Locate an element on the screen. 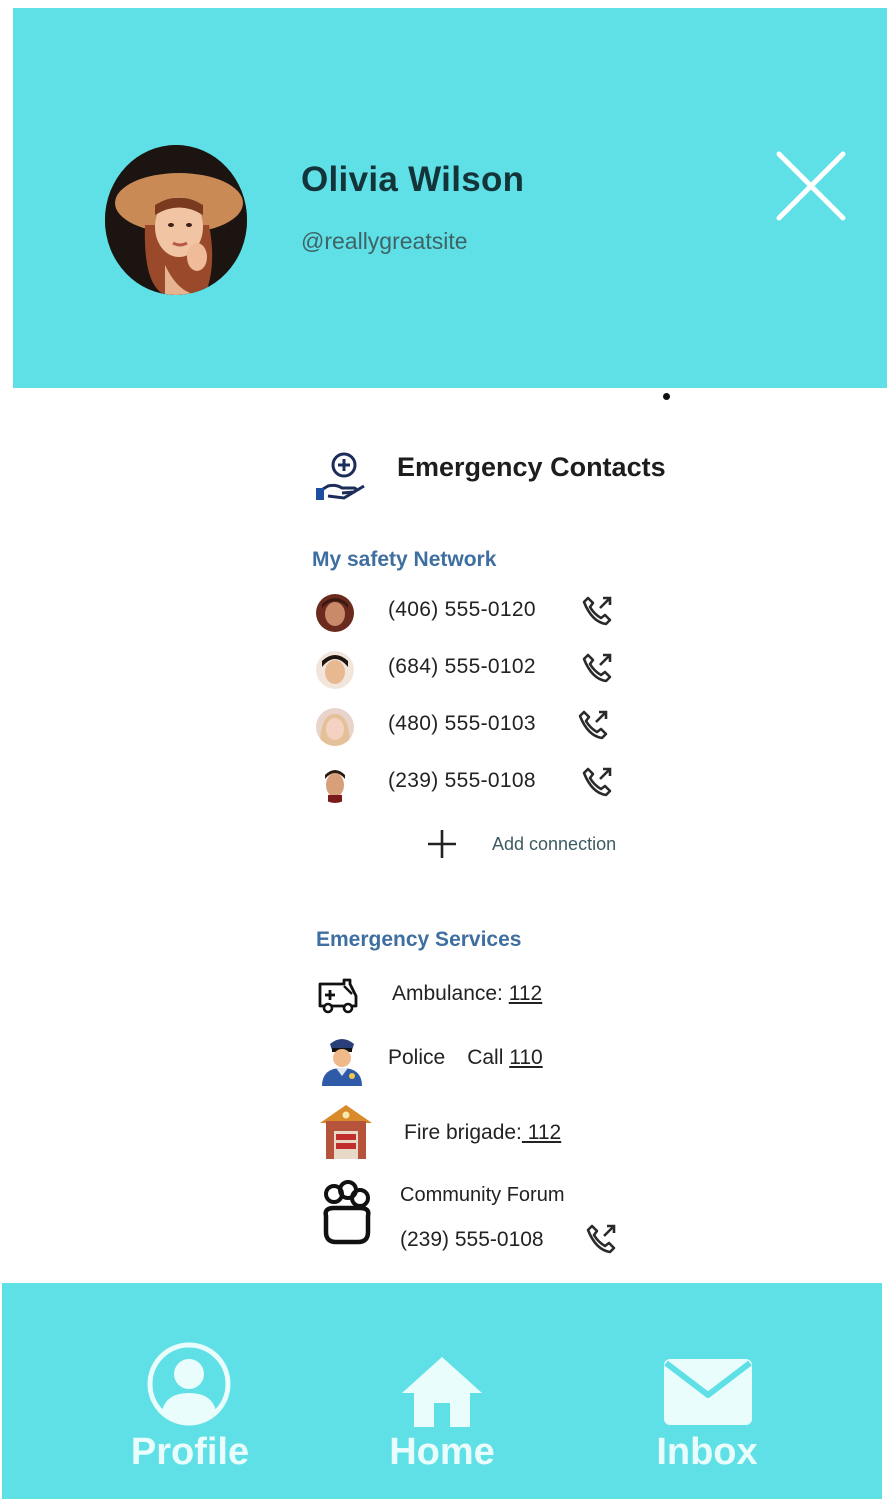 This screenshot has width=887, height=1499. ambulance-number: 112 is located at coordinates (525, 993).